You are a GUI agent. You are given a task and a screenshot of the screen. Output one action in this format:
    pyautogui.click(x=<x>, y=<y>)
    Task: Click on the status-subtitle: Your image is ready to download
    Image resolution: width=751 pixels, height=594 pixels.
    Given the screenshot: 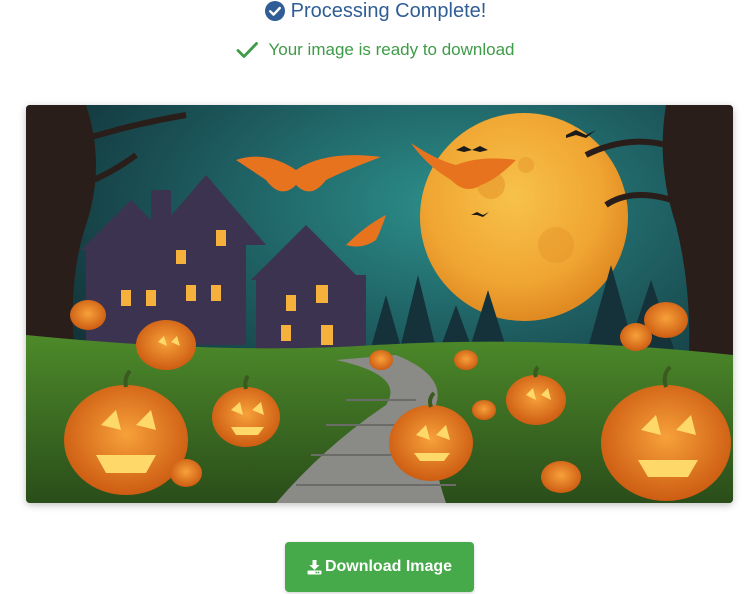 What is the action you would take?
    pyautogui.click(x=391, y=49)
    